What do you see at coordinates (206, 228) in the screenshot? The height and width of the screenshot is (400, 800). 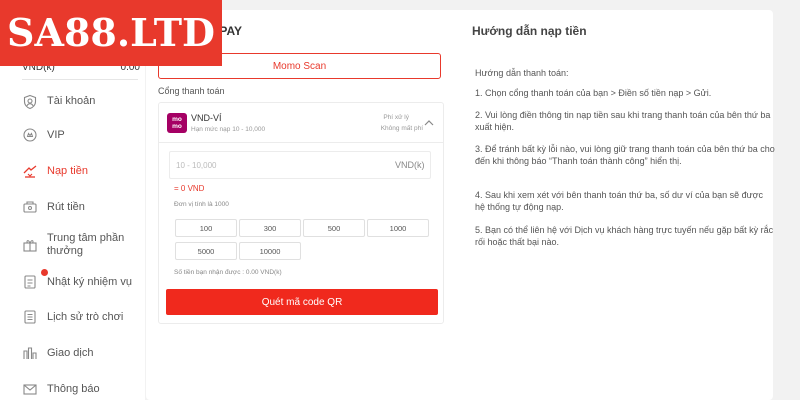 I see `quick-amount-100: 100` at bounding box center [206, 228].